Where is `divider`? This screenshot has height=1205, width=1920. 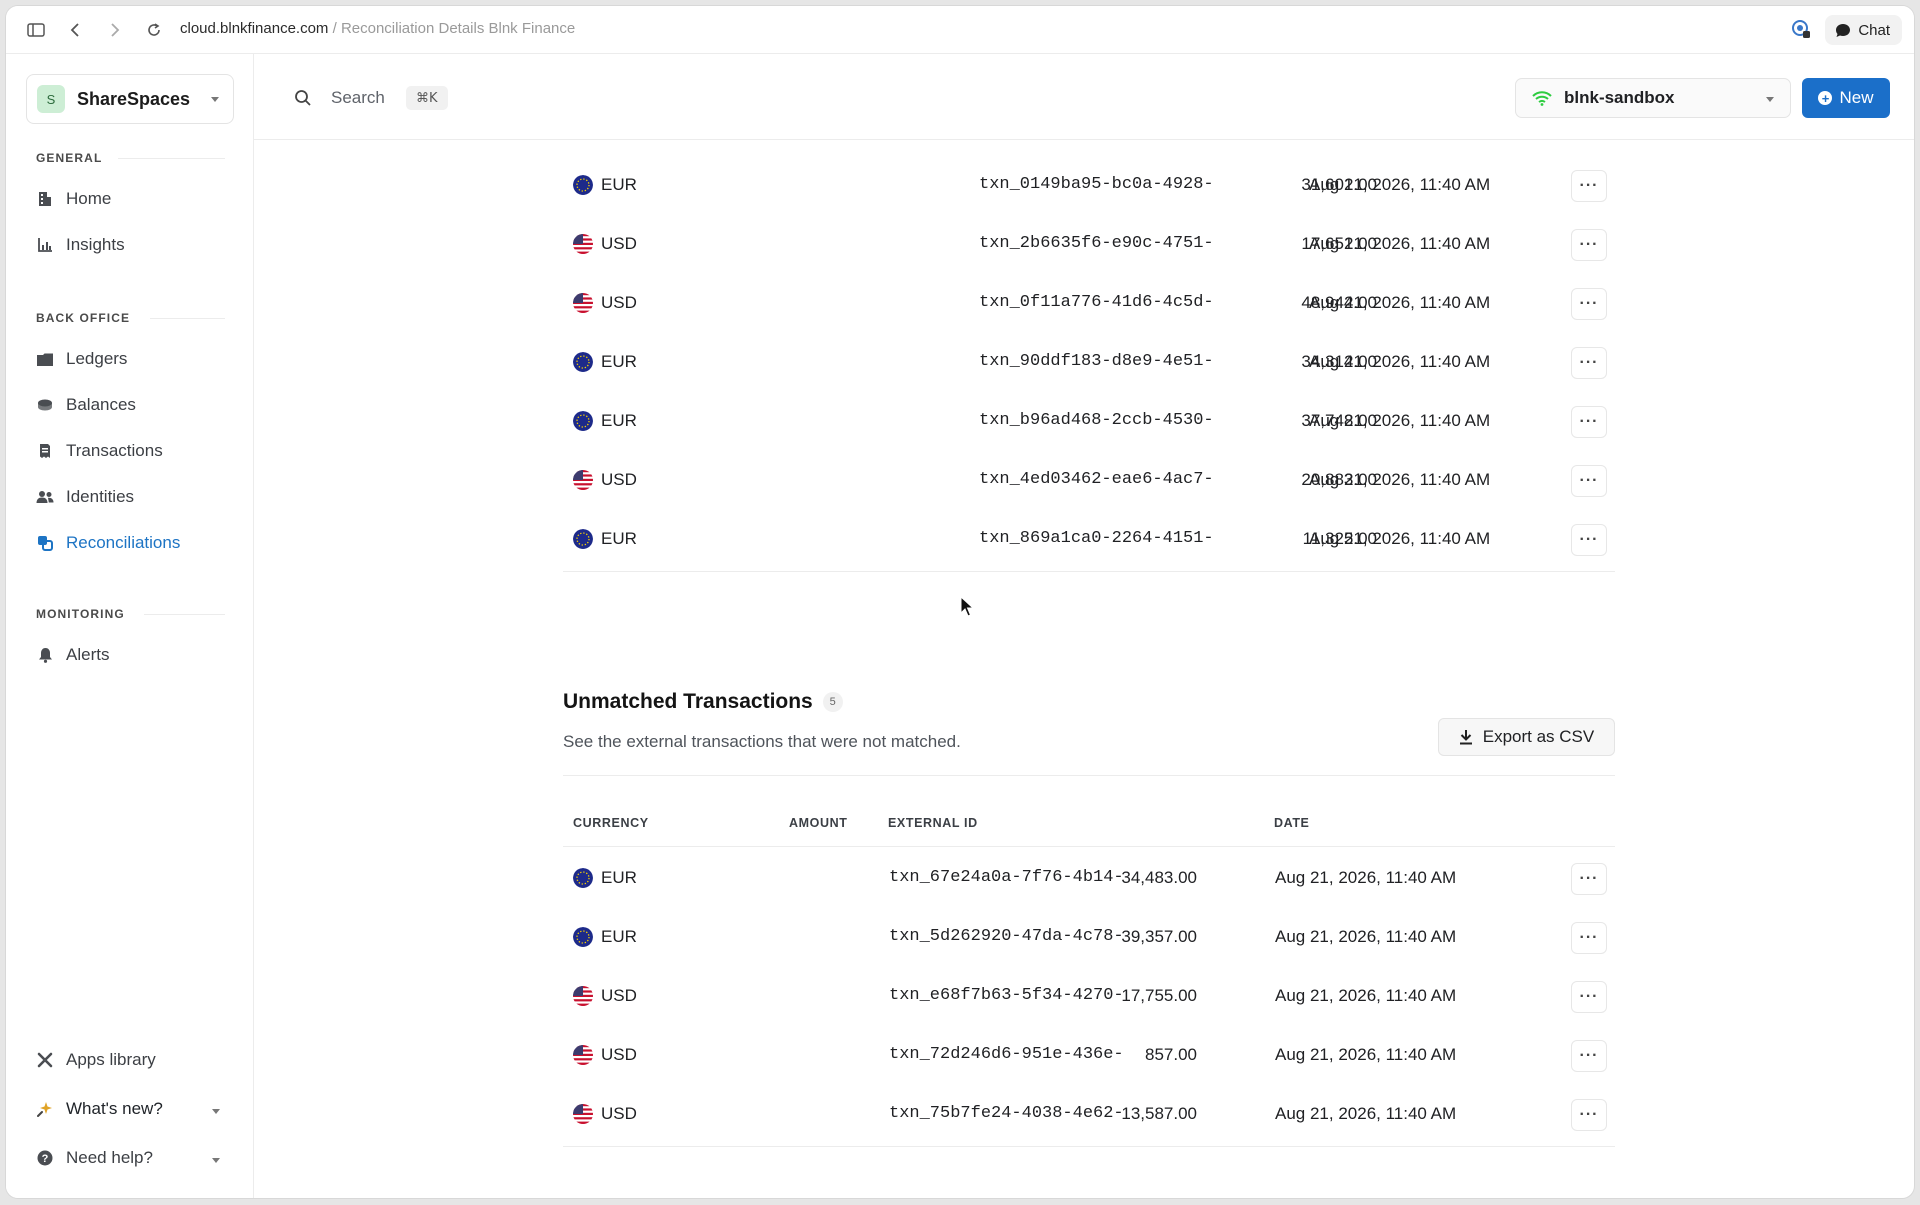 divider is located at coordinates (171, 158).